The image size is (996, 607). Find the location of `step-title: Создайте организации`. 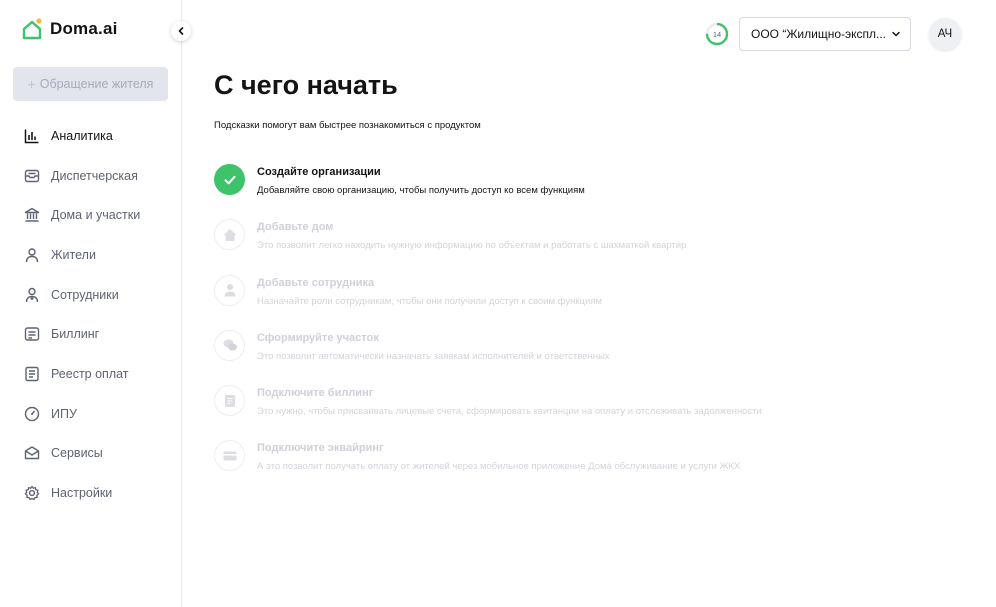

step-title: Создайте организации is located at coordinates (319, 172).